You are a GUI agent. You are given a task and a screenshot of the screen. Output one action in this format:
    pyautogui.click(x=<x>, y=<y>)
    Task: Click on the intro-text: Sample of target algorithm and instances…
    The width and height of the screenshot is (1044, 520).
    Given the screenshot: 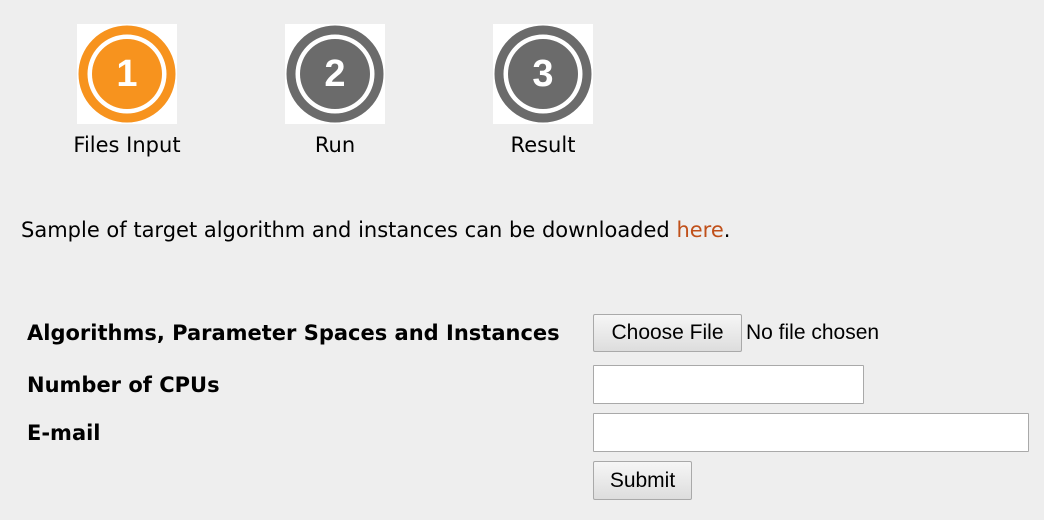 What is the action you would take?
    pyautogui.click(x=349, y=230)
    